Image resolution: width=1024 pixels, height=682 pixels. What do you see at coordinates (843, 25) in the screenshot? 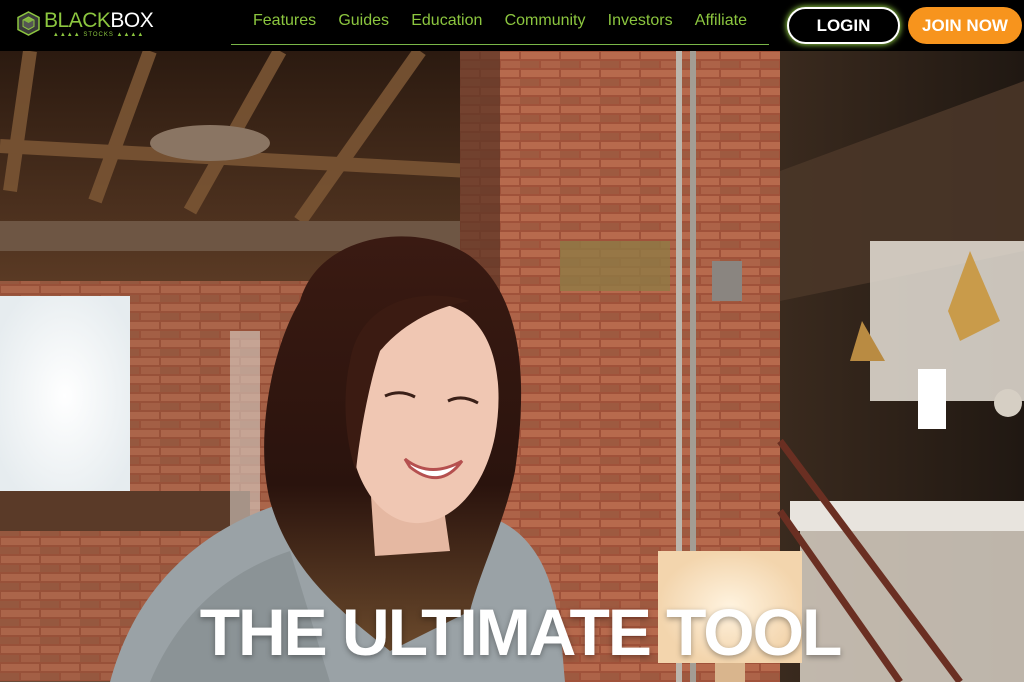
I see `login-button: LOGIN` at bounding box center [843, 25].